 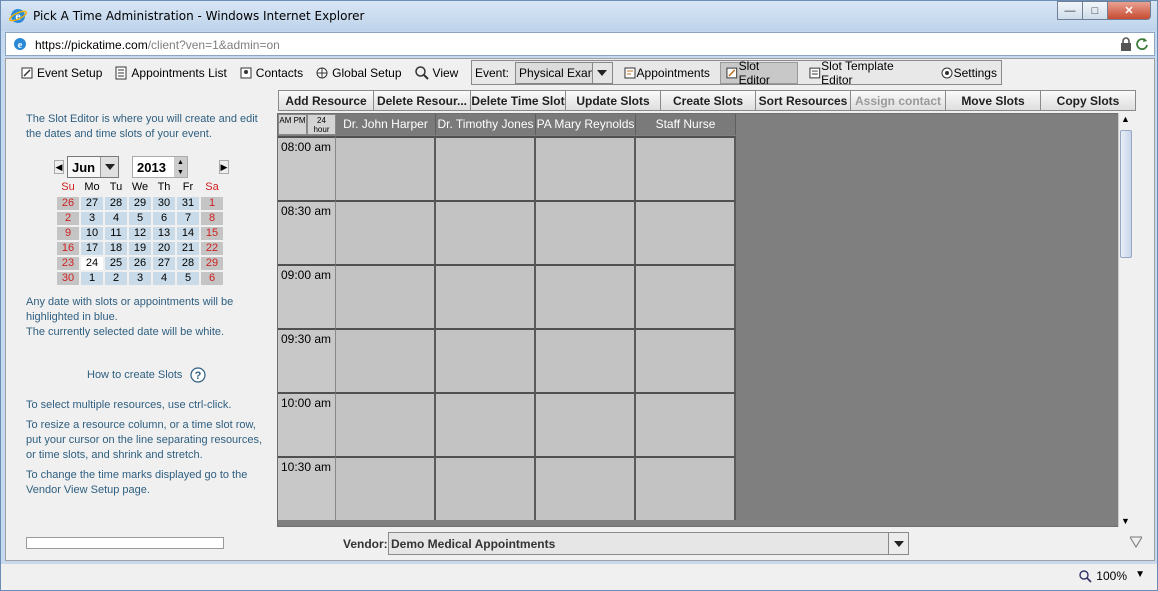 I want to click on scroll-up-icon: ▲, so click(x=1125, y=119).